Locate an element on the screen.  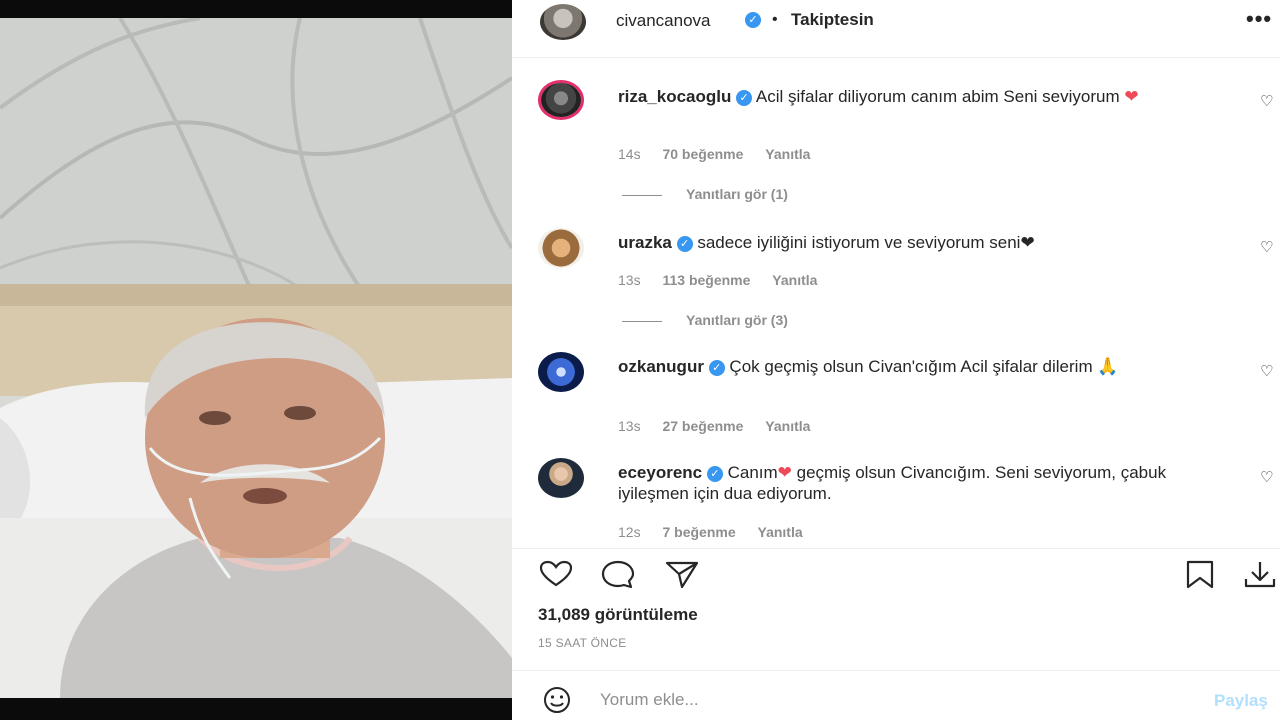
comment-meta: 13s 113 beğenme Yanıtla is located at coordinates (726, 280).